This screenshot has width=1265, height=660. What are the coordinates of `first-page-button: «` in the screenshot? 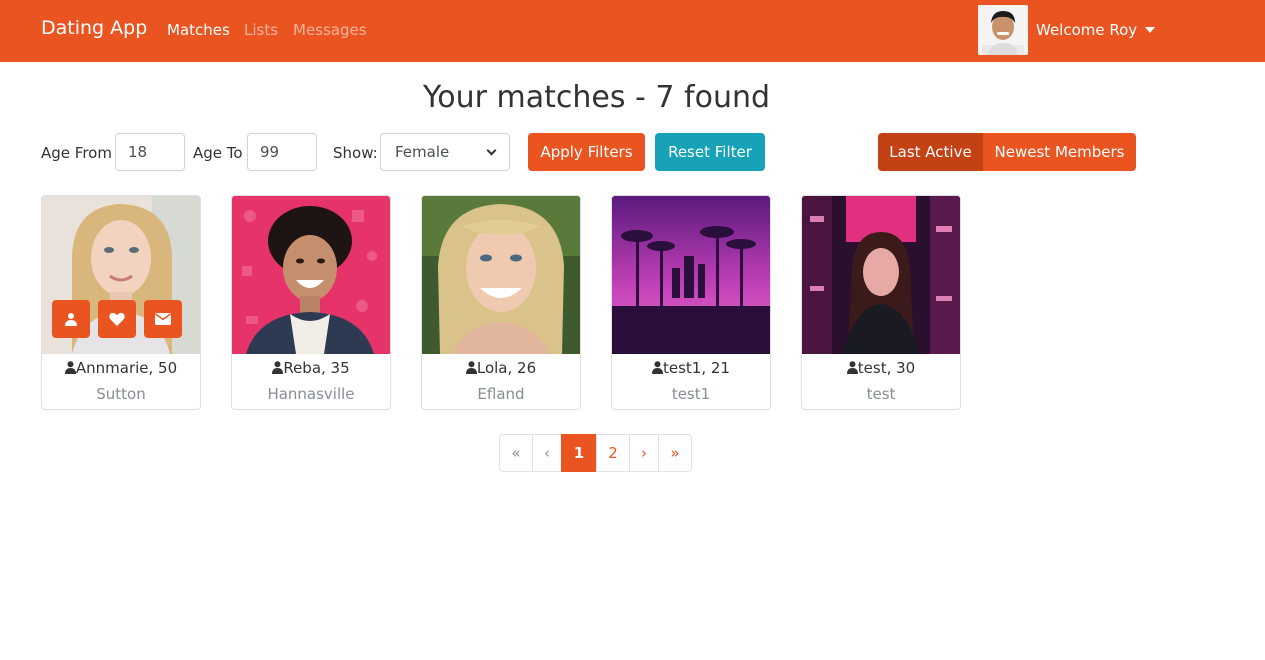 It's located at (516, 453).